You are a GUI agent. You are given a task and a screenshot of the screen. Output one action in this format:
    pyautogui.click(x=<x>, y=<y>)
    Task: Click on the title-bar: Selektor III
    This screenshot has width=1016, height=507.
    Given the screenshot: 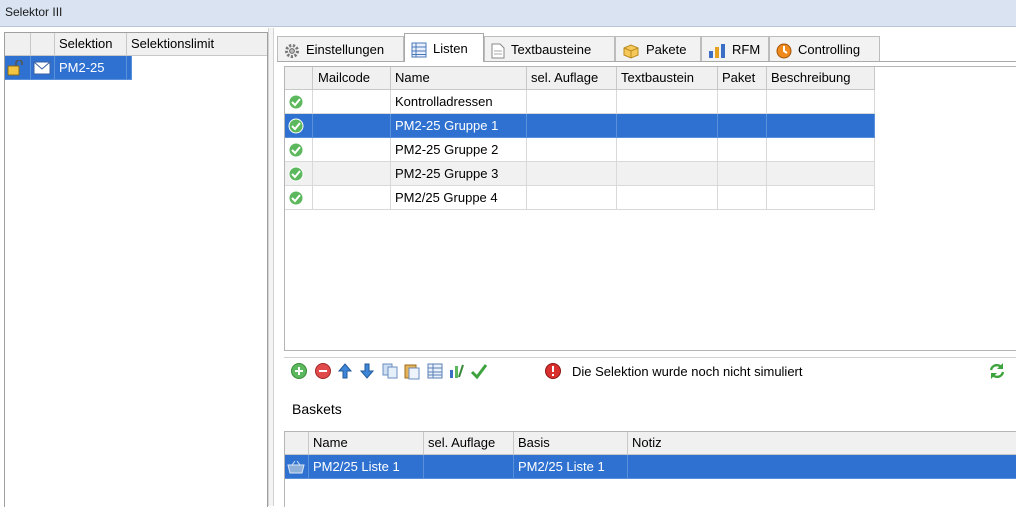 What is the action you would take?
    pyautogui.click(x=508, y=13)
    